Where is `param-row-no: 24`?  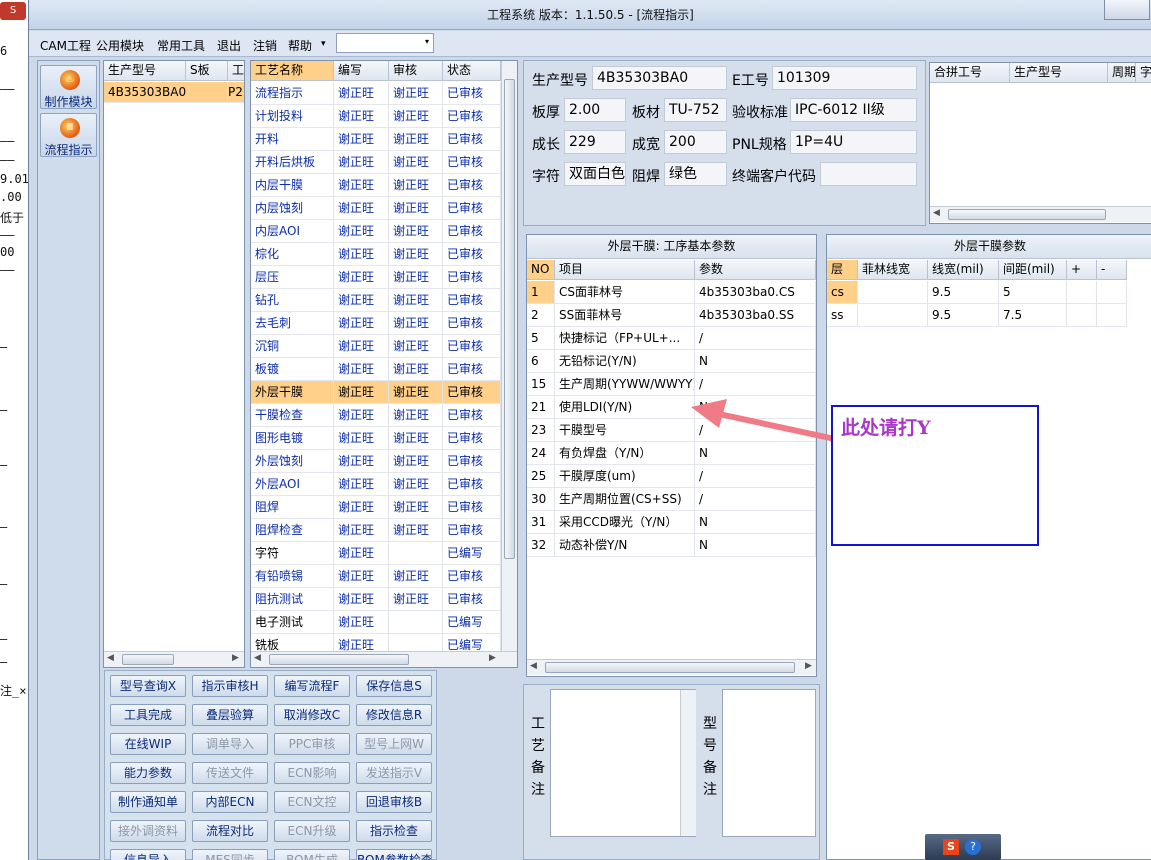 param-row-no: 24 is located at coordinates (541, 453).